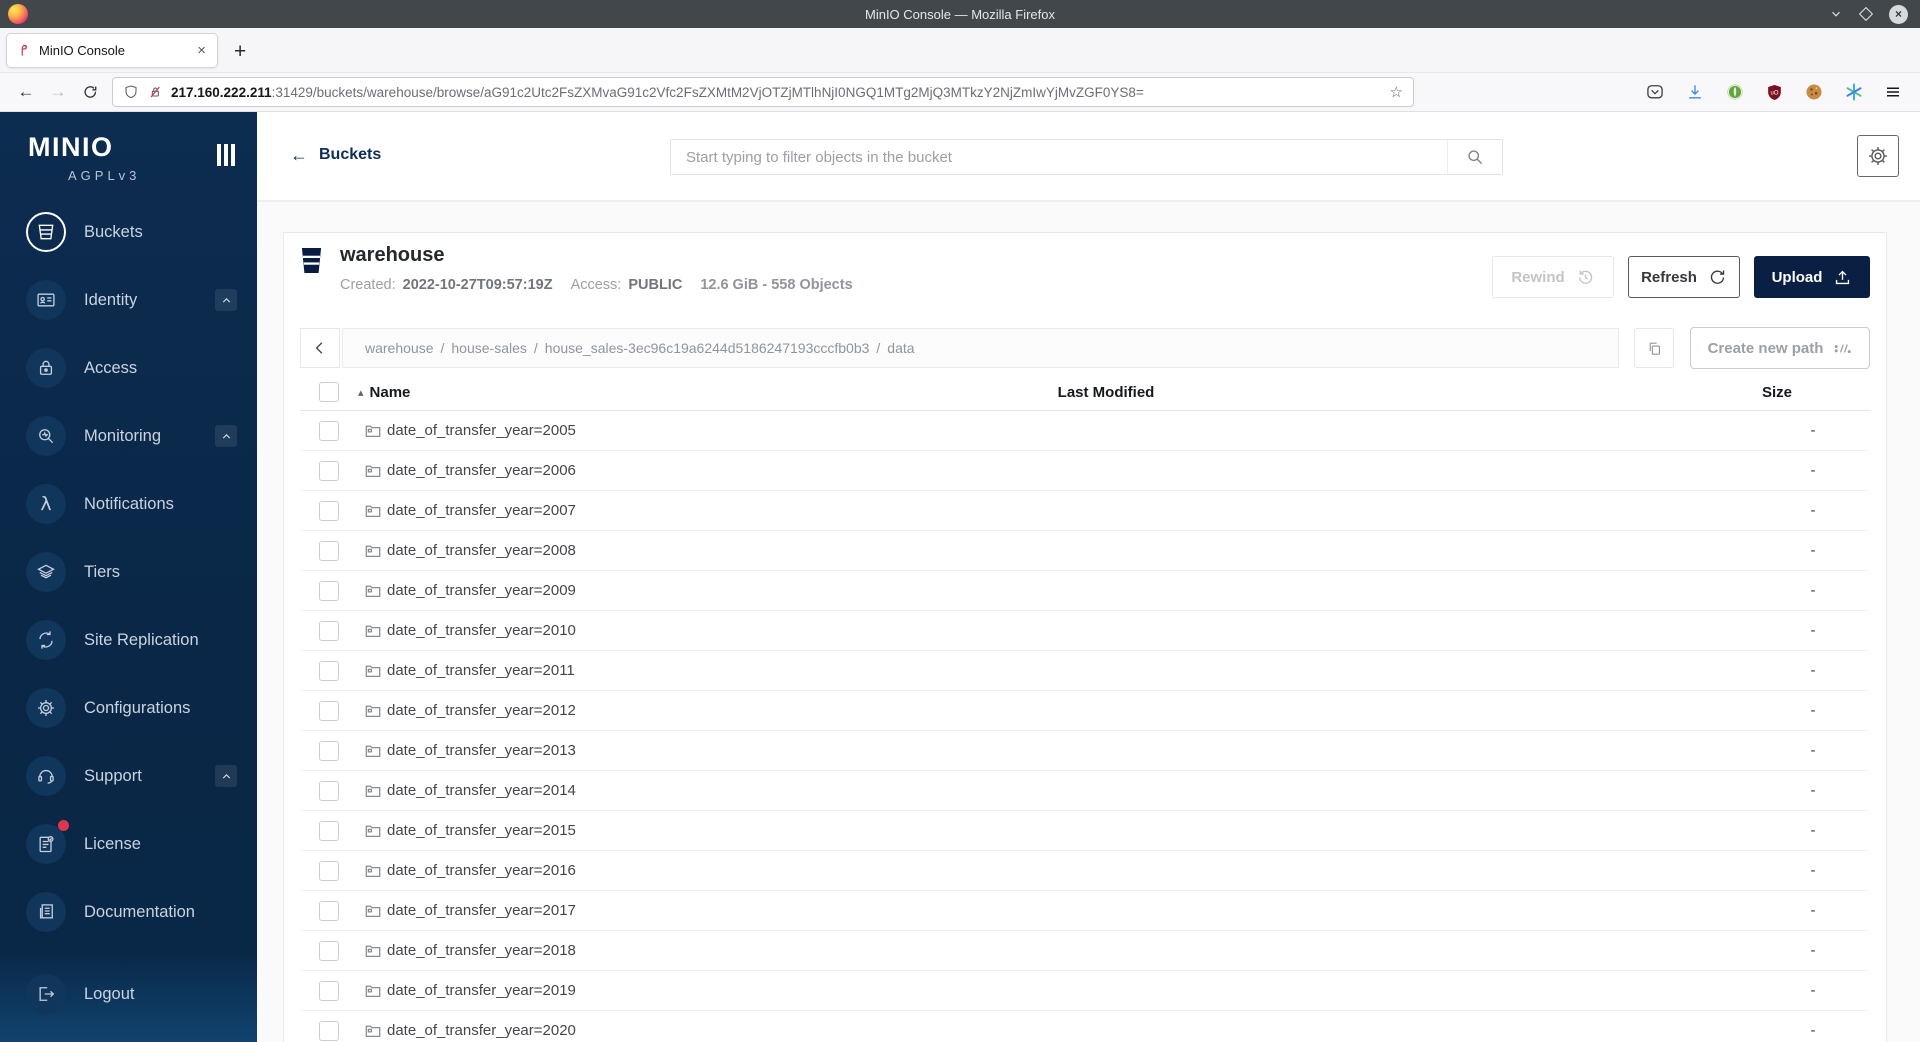  Describe the element at coordinates (1898, 14) in the screenshot. I see `window-close-icon: ×` at that location.